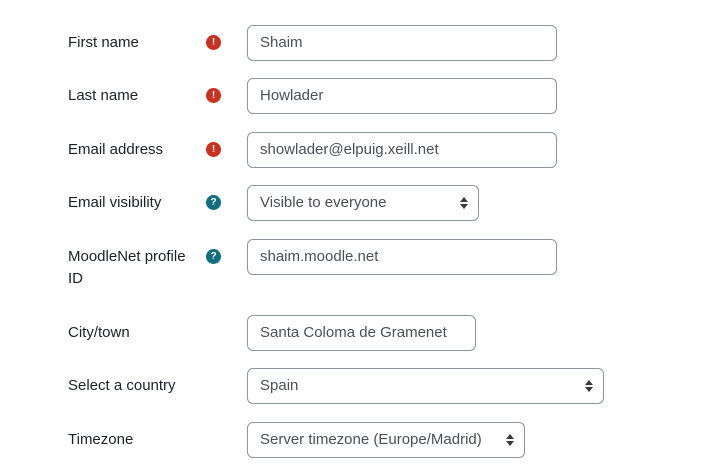  Describe the element at coordinates (425, 386) in the screenshot. I see `country-select: Spain` at that location.